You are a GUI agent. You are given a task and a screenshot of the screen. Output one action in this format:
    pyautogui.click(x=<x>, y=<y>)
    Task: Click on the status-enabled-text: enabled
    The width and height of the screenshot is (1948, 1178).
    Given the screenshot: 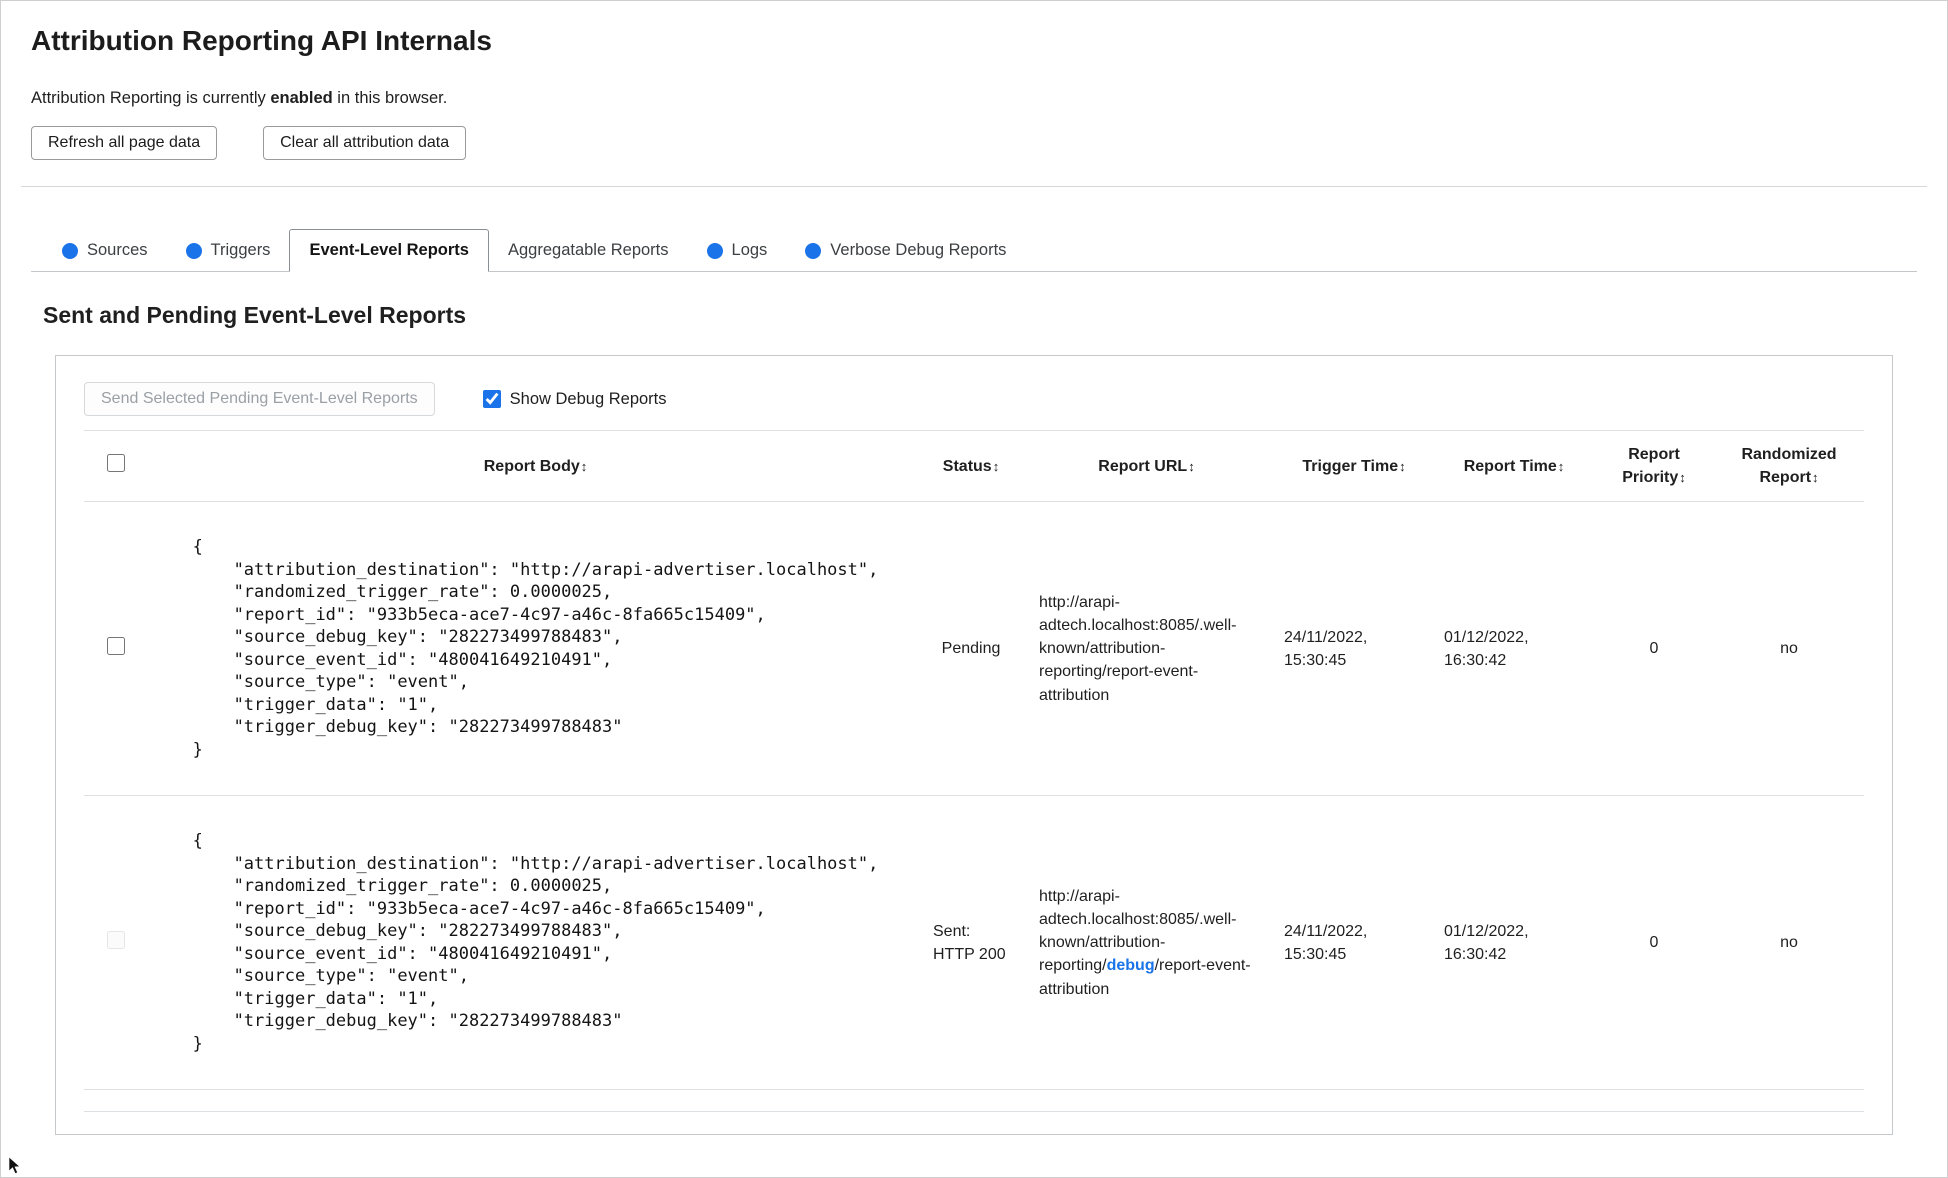 What is the action you would take?
    pyautogui.click(x=301, y=98)
    